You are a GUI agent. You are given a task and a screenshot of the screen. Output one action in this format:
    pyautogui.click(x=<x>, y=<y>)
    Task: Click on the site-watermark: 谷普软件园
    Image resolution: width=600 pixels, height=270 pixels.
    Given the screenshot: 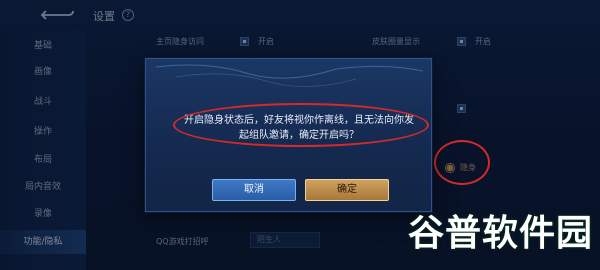 What is the action you would take?
    pyautogui.click(x=501, y=234)
    